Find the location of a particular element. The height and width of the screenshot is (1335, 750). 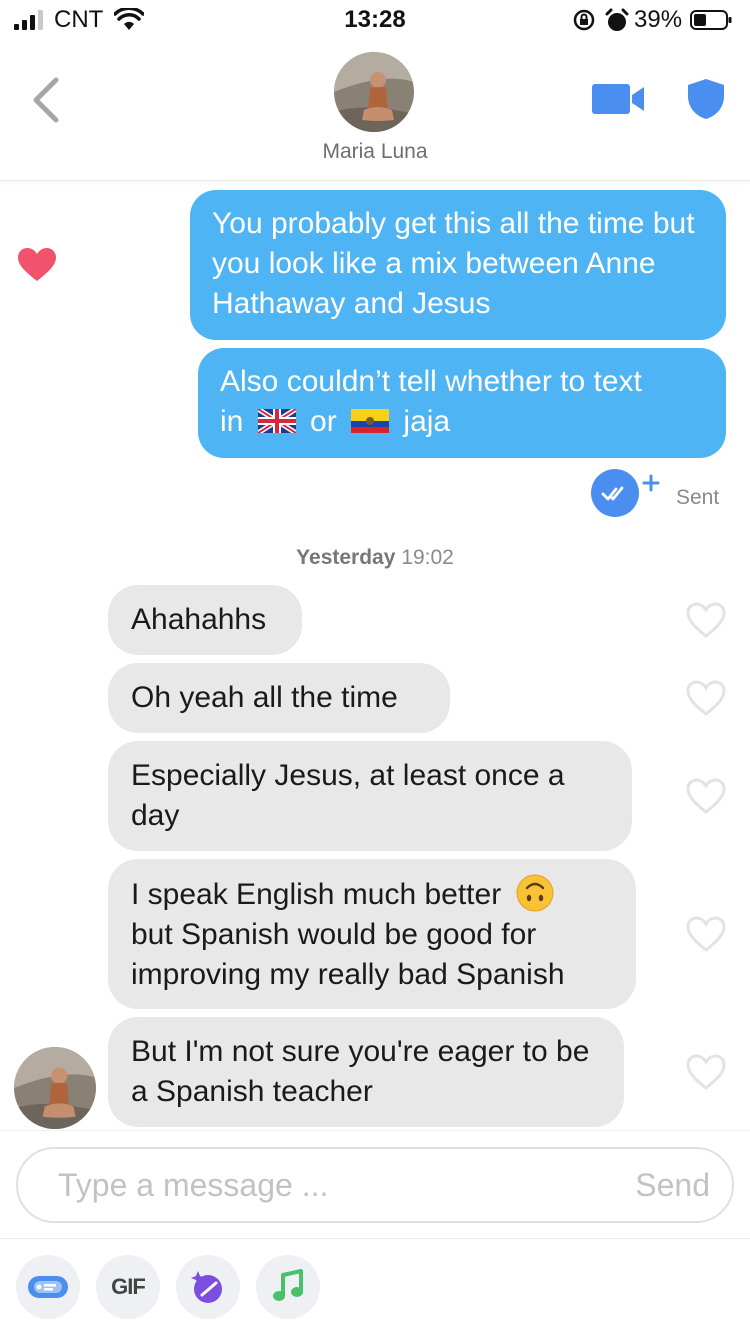

contact-avatar is located at coordinates (374, 92).